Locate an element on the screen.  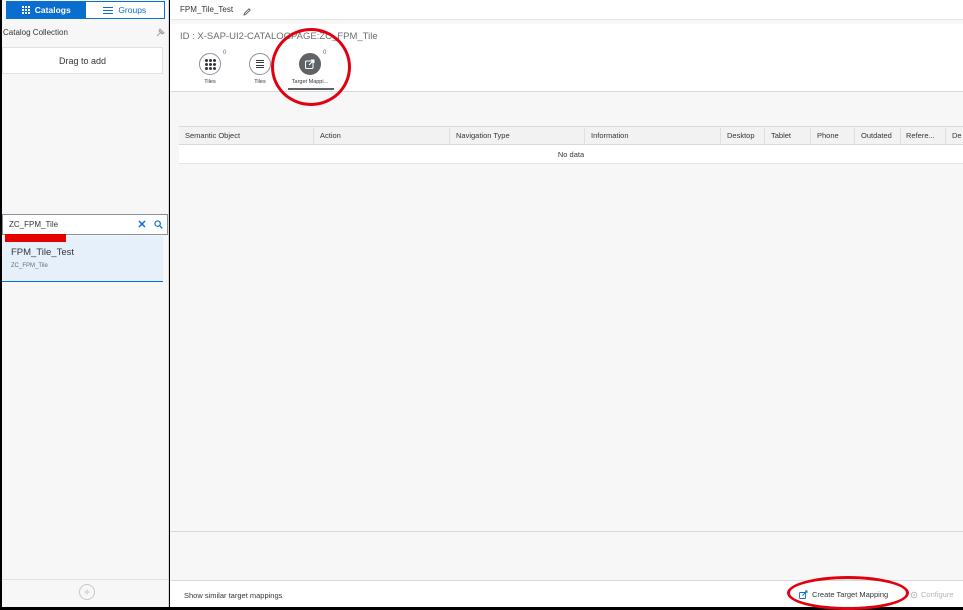
column-header: Navigation Type is located at coordinates (483, 135).